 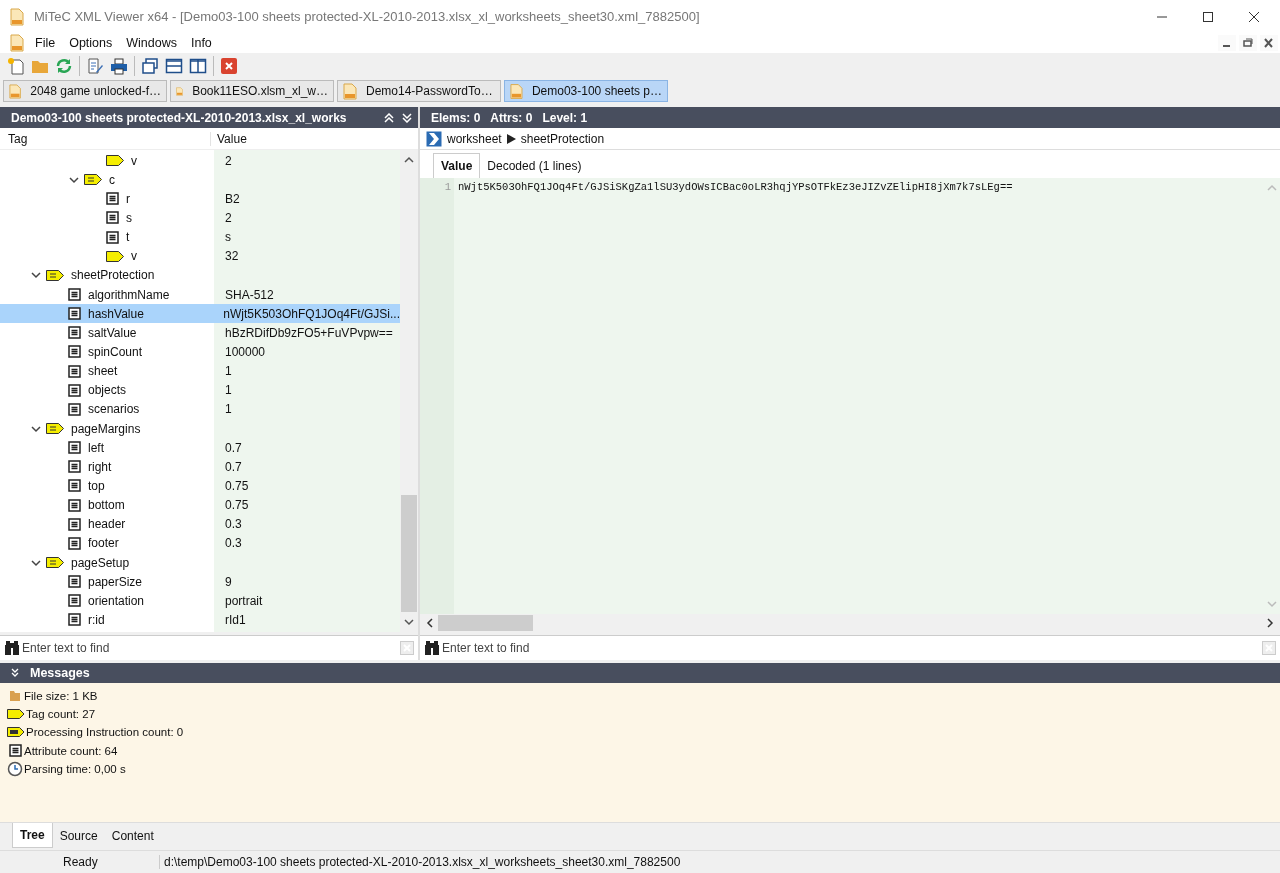 What do you see at coordinates (45, 43) in the screenshot?
I see `menu-item: File` at bounding box center [45, 43].